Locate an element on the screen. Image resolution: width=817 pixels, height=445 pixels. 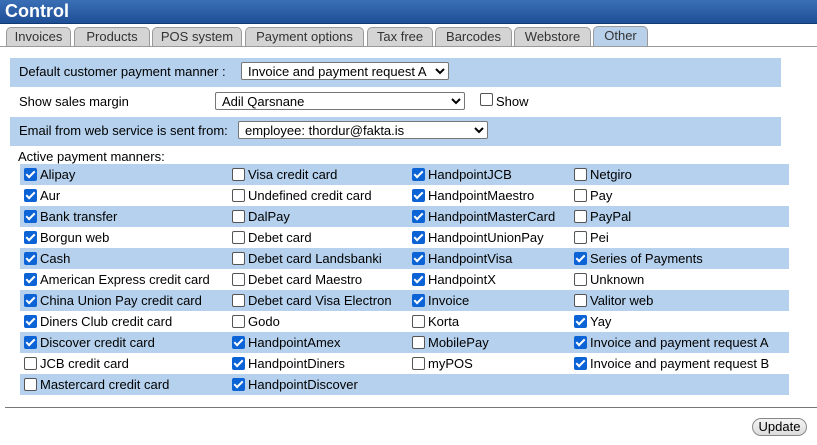
payment-manner-label: Valitor web is located at coordinates (622, 300).